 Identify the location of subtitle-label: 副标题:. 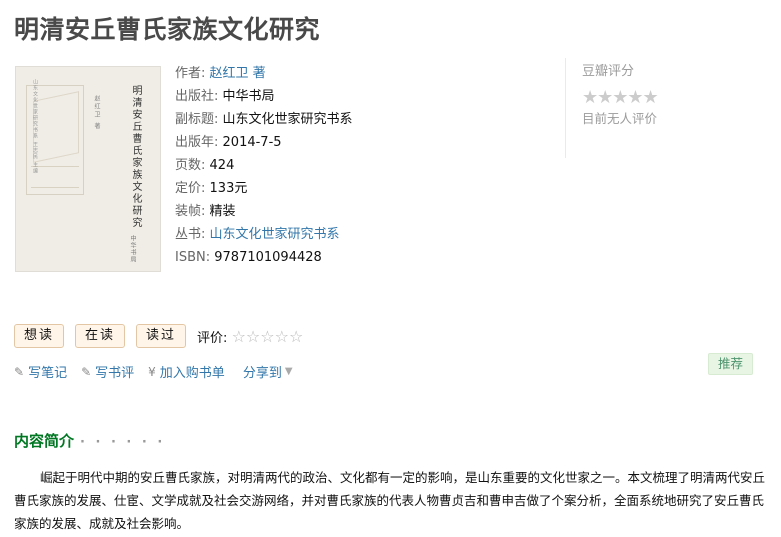
(197, 119).